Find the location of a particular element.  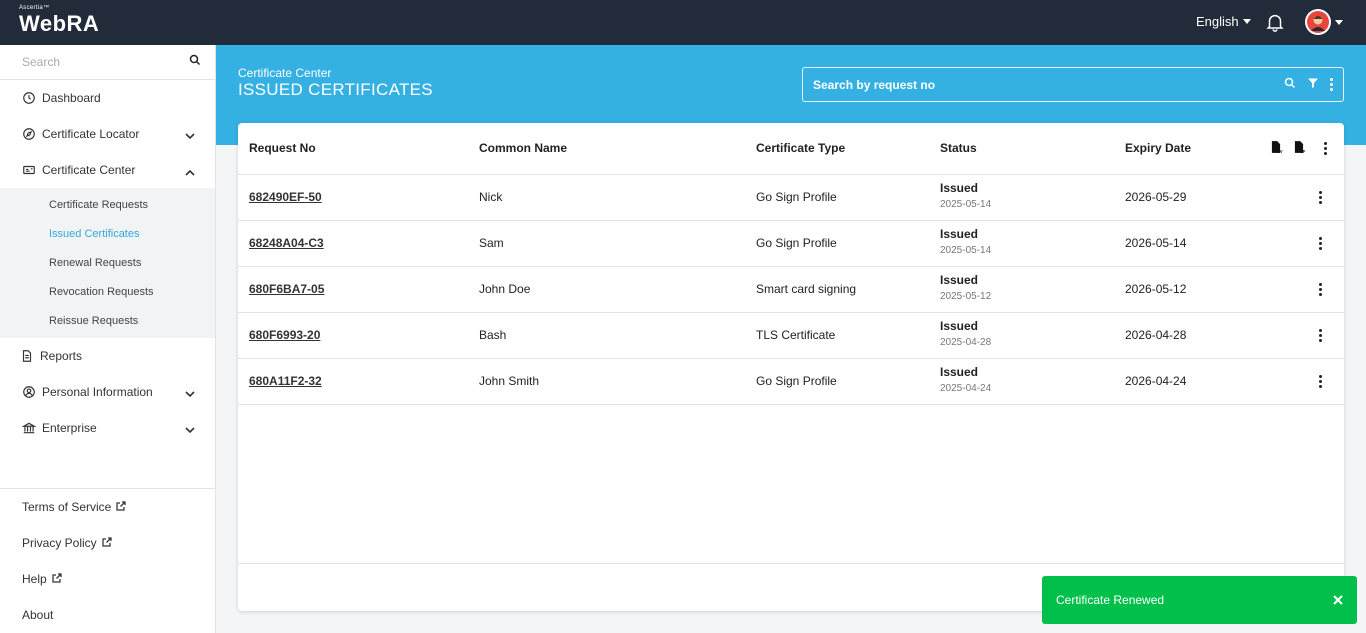

help-link: Help is located at coordinates (107, 579).